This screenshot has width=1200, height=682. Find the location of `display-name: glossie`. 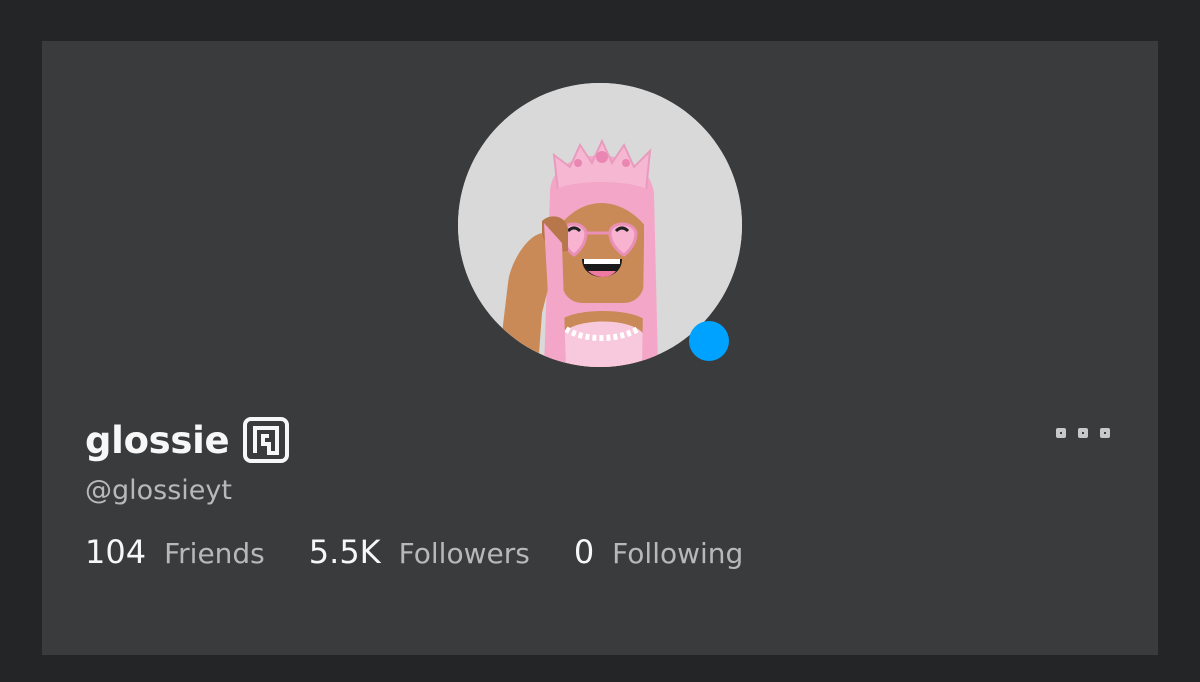

display-name: glossie is located at coordinates (157, 440).